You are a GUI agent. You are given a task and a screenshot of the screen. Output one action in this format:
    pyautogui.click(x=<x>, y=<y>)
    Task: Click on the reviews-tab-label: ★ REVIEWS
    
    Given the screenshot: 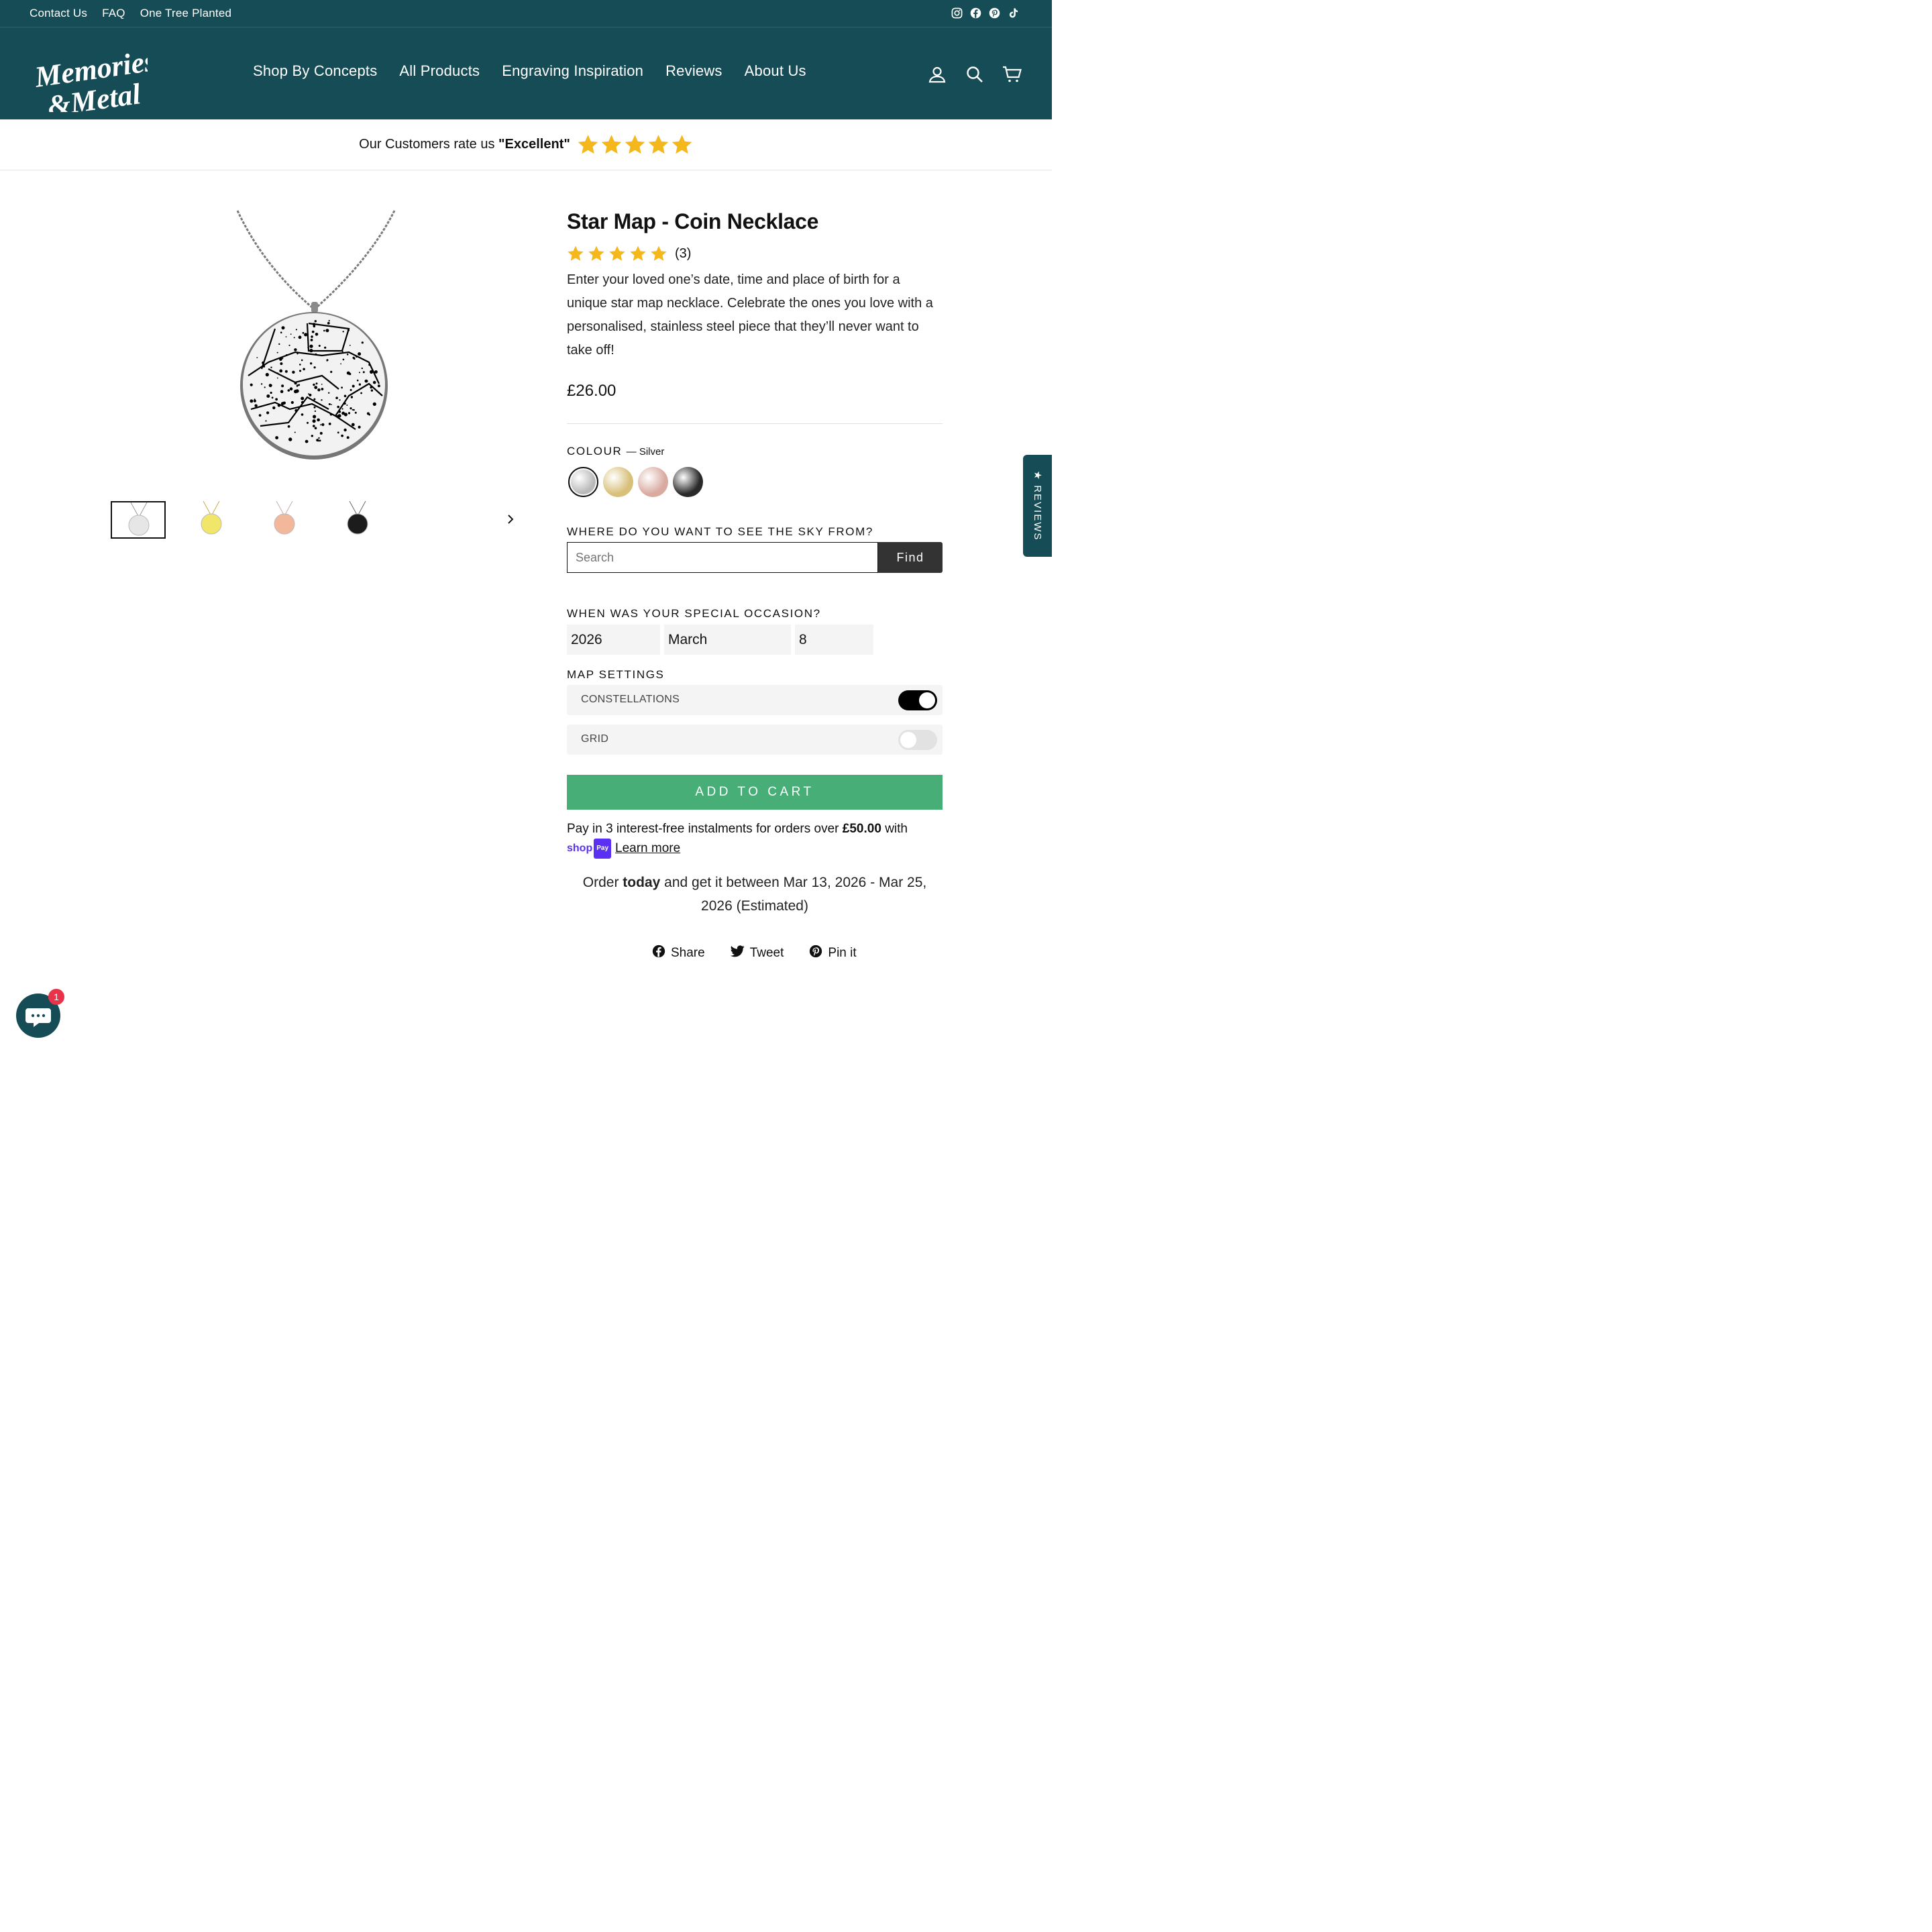 What is the action you would take?
    pyautogui.click(x=1037, y=505)
    